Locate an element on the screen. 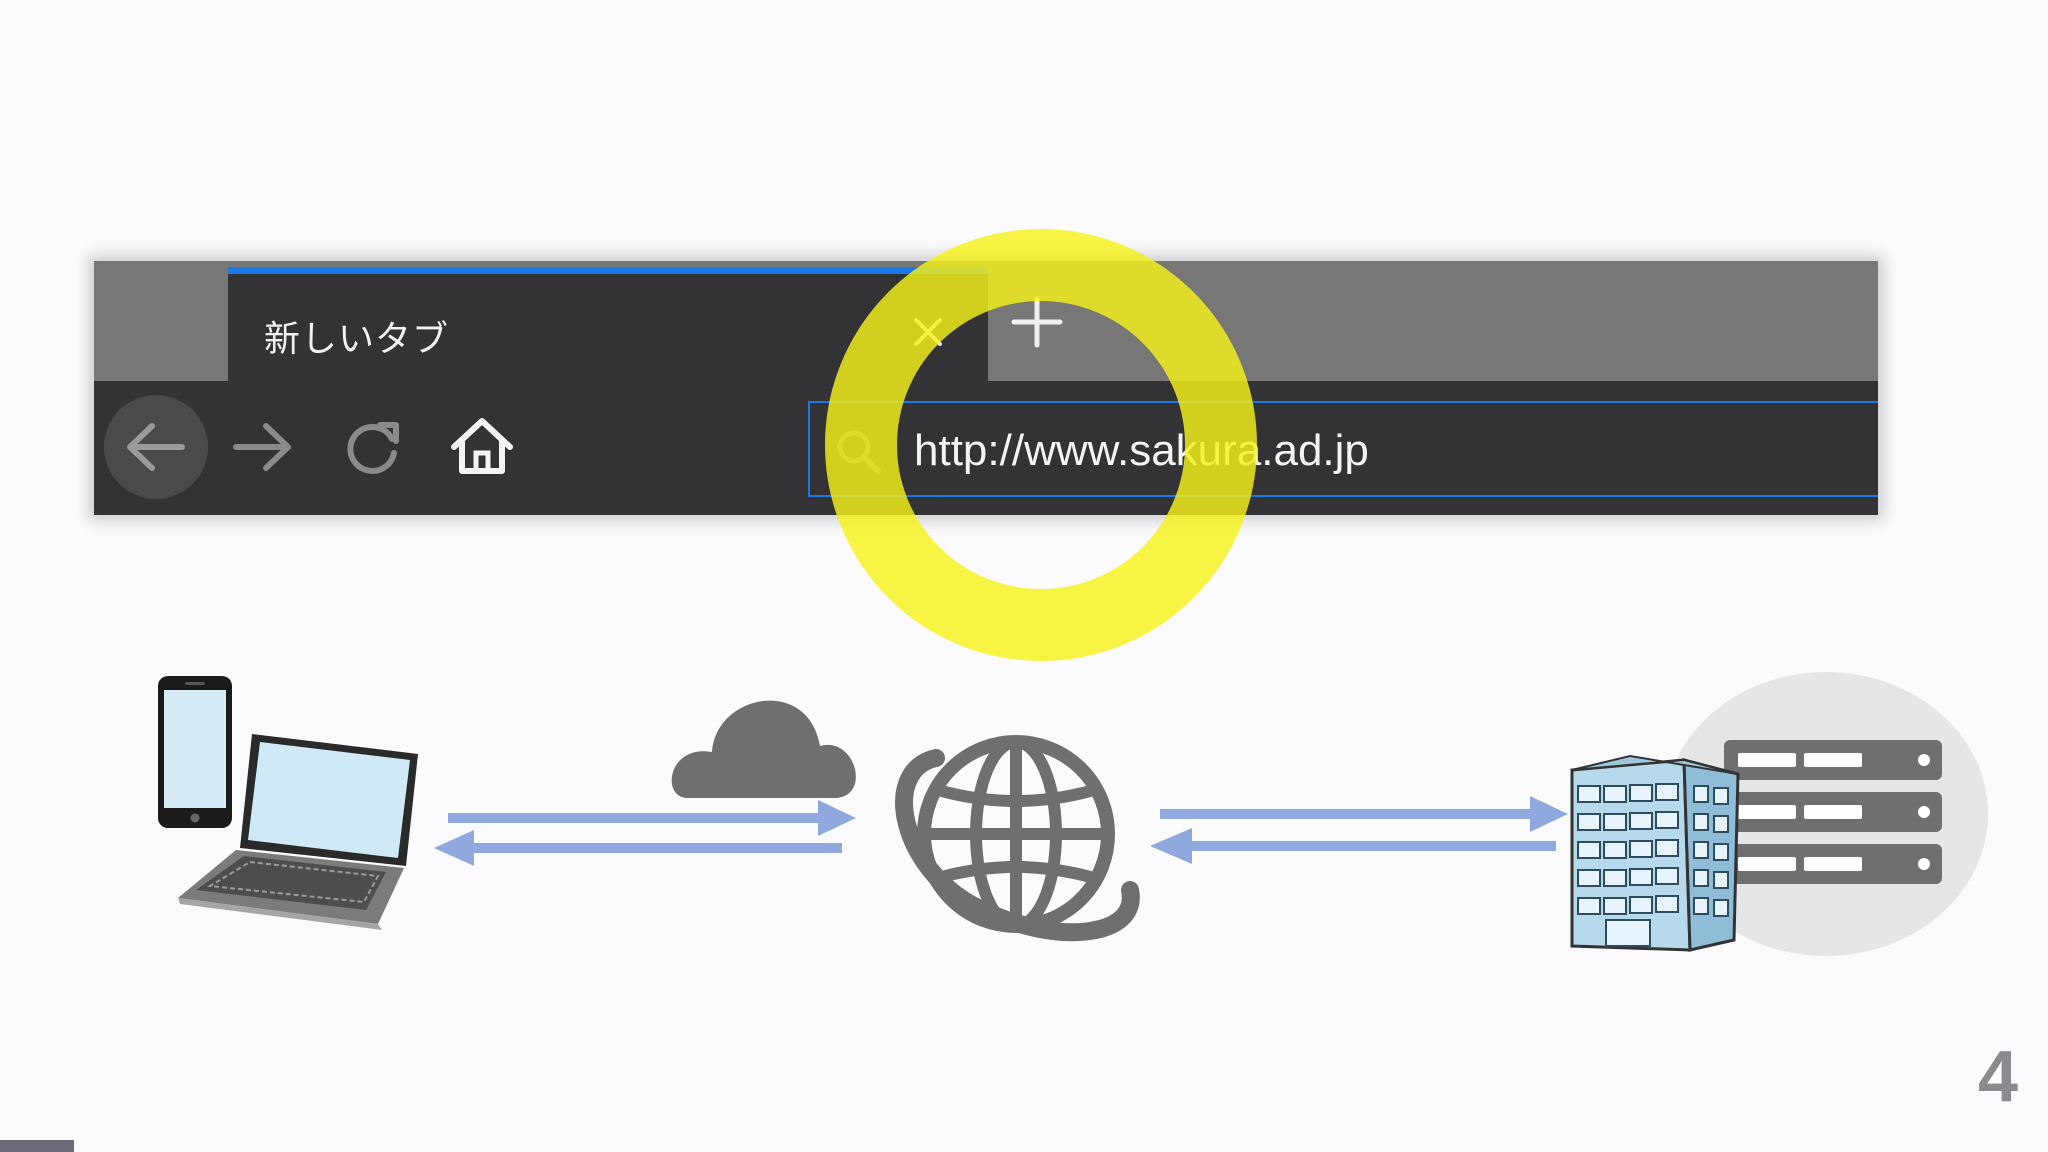 The width and height of the screenshot is (2048, 1152). globe-icon is located at coordinates (1017, 838).